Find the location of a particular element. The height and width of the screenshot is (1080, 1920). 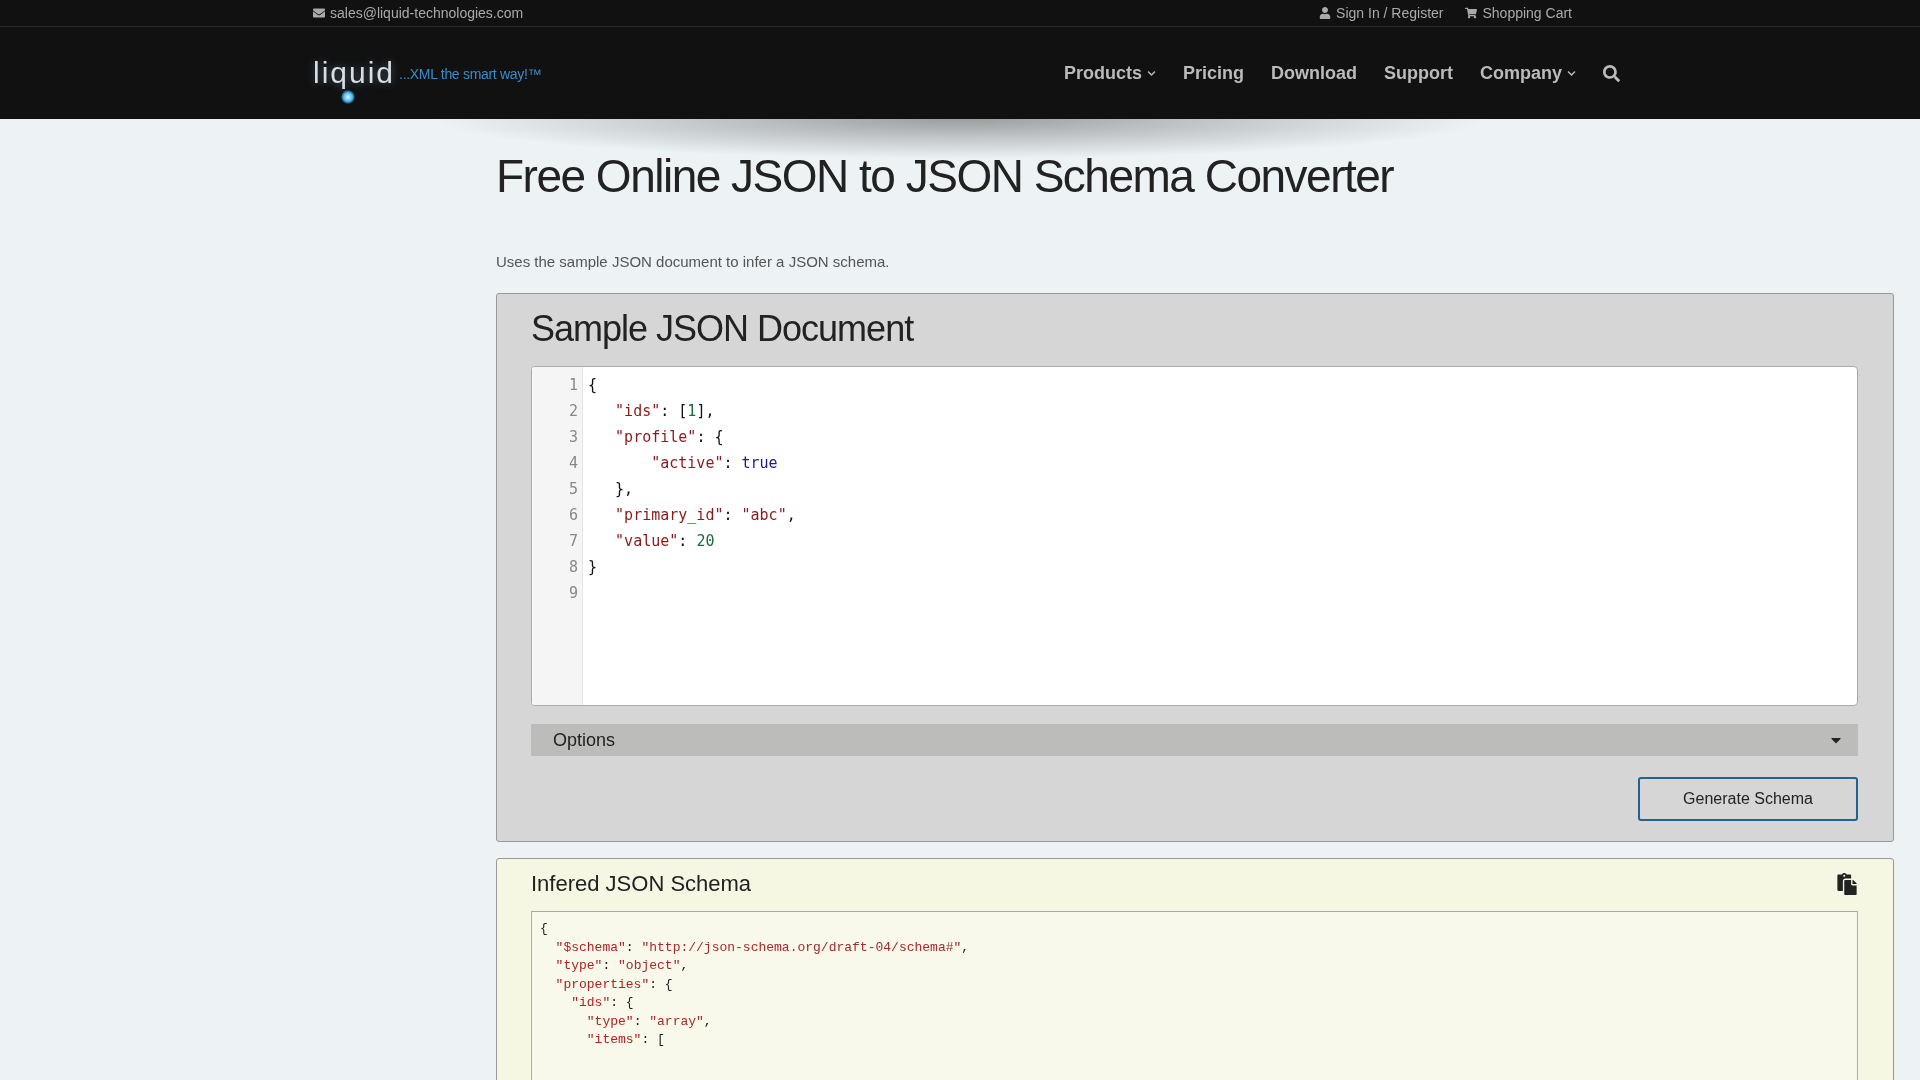

page-title: Free Online JSON to JSON Schema Converter is located at coordinates (945, 176).